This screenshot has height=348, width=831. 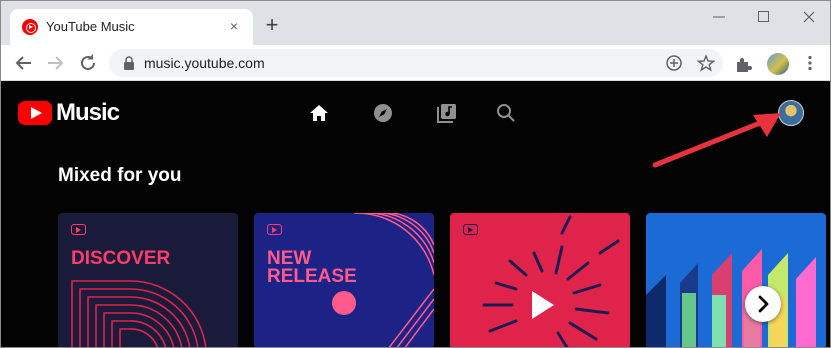 I want to click on chevron-right-icon, so click(x=763, y=304).